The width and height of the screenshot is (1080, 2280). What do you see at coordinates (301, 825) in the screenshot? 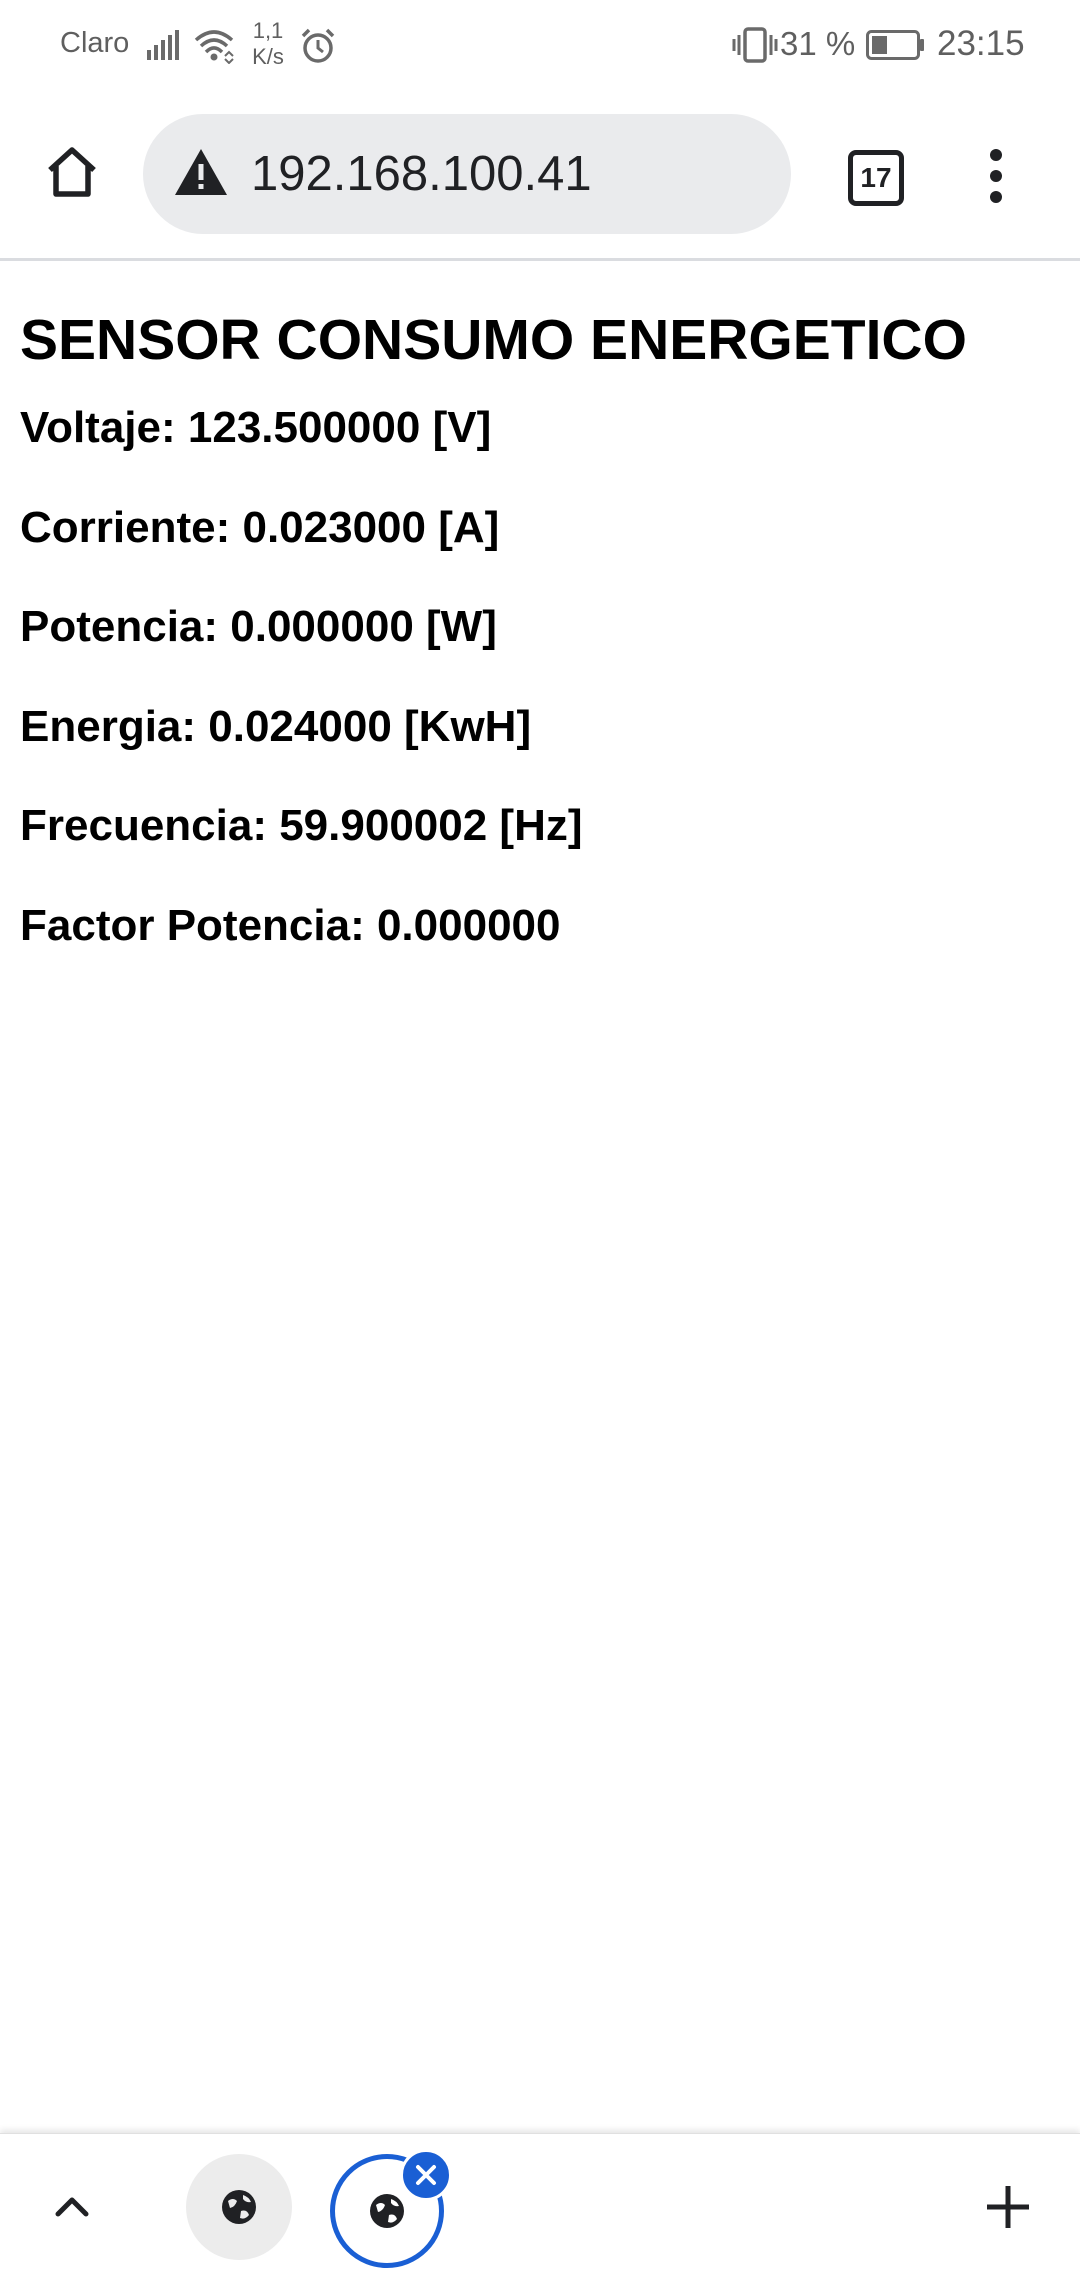
I see `reading-frecuencia: Frecuencia: 59.900002 [Hz]` at bounding box center [301, 825].